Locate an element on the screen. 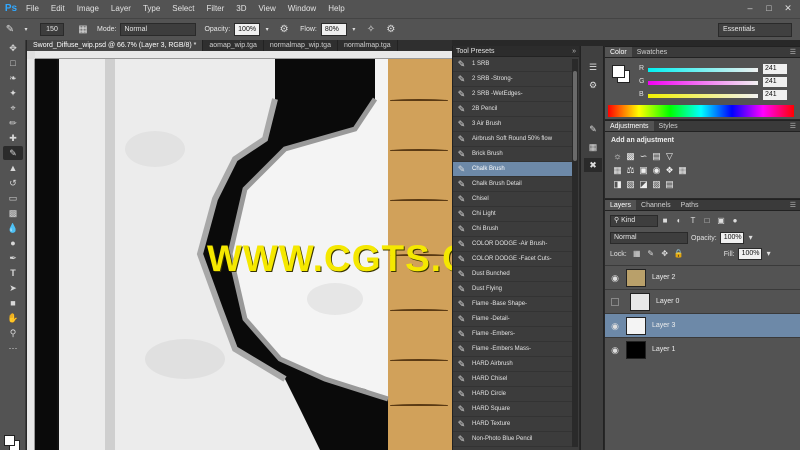 Image resolution: width=800 pixels, height=450 pixels. healing-tool-icon: ✚ is located at coordinates (13, 138).